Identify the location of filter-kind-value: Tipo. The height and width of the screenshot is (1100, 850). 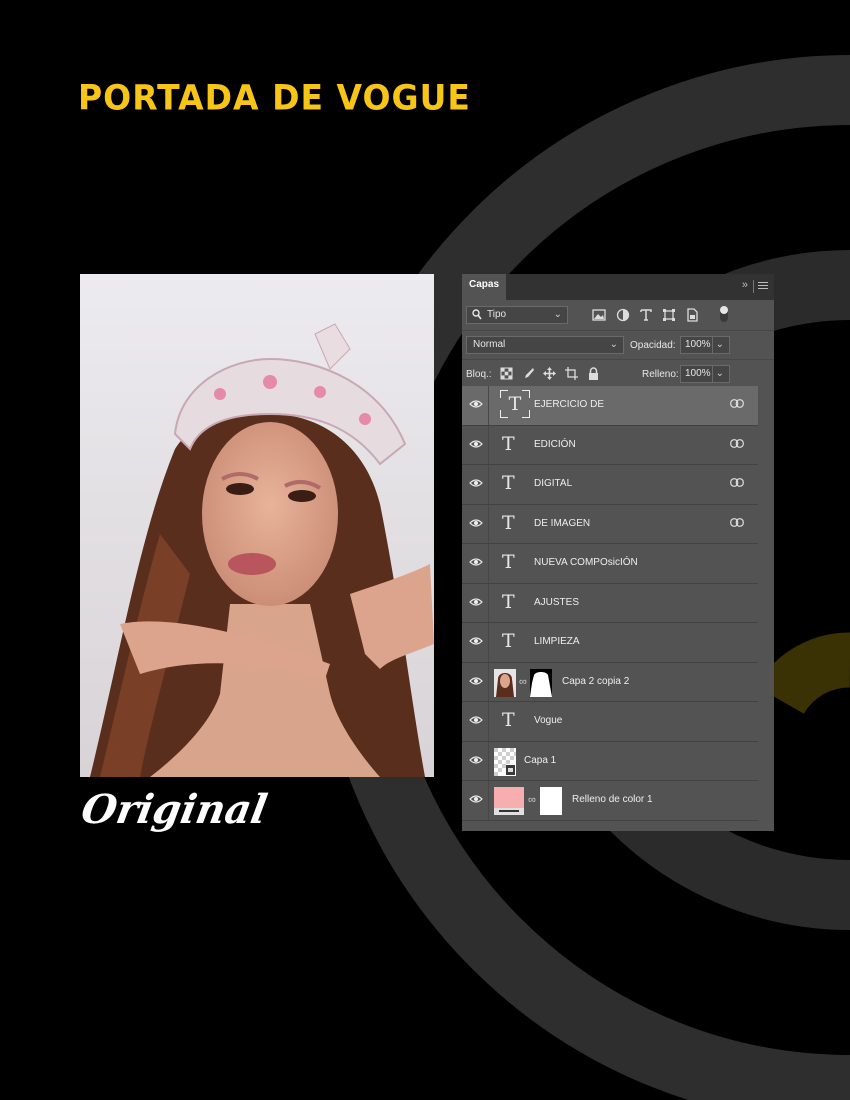
(497, 314).